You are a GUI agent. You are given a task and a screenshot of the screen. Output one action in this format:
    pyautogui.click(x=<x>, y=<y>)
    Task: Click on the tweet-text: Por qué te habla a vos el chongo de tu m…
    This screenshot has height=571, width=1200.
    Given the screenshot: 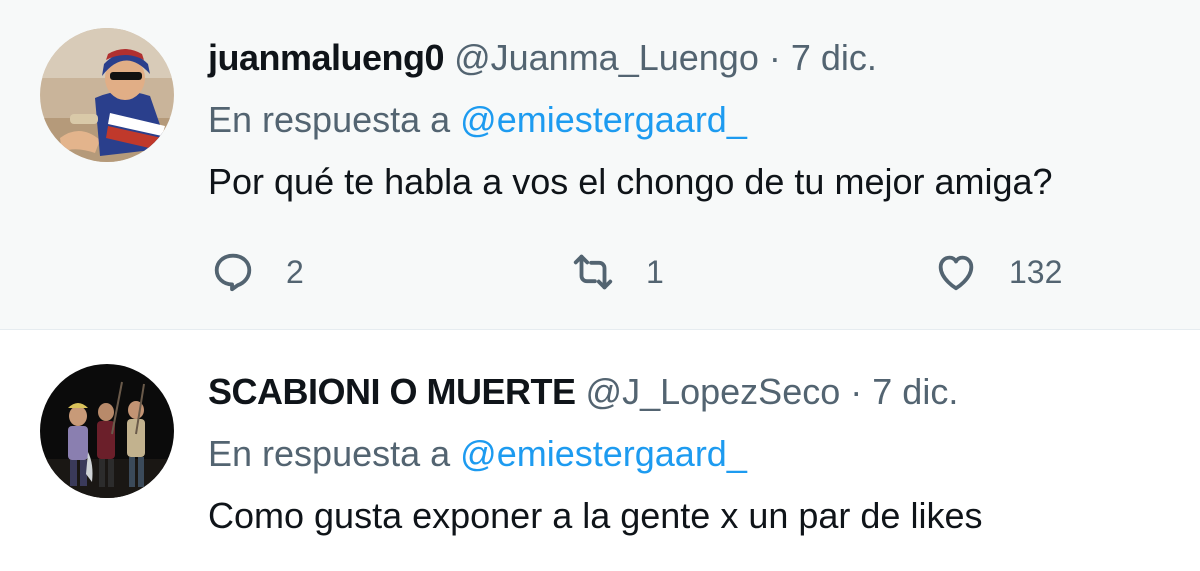 What is the action you would take?
    pyautogui.click(x=630, y=181)
    